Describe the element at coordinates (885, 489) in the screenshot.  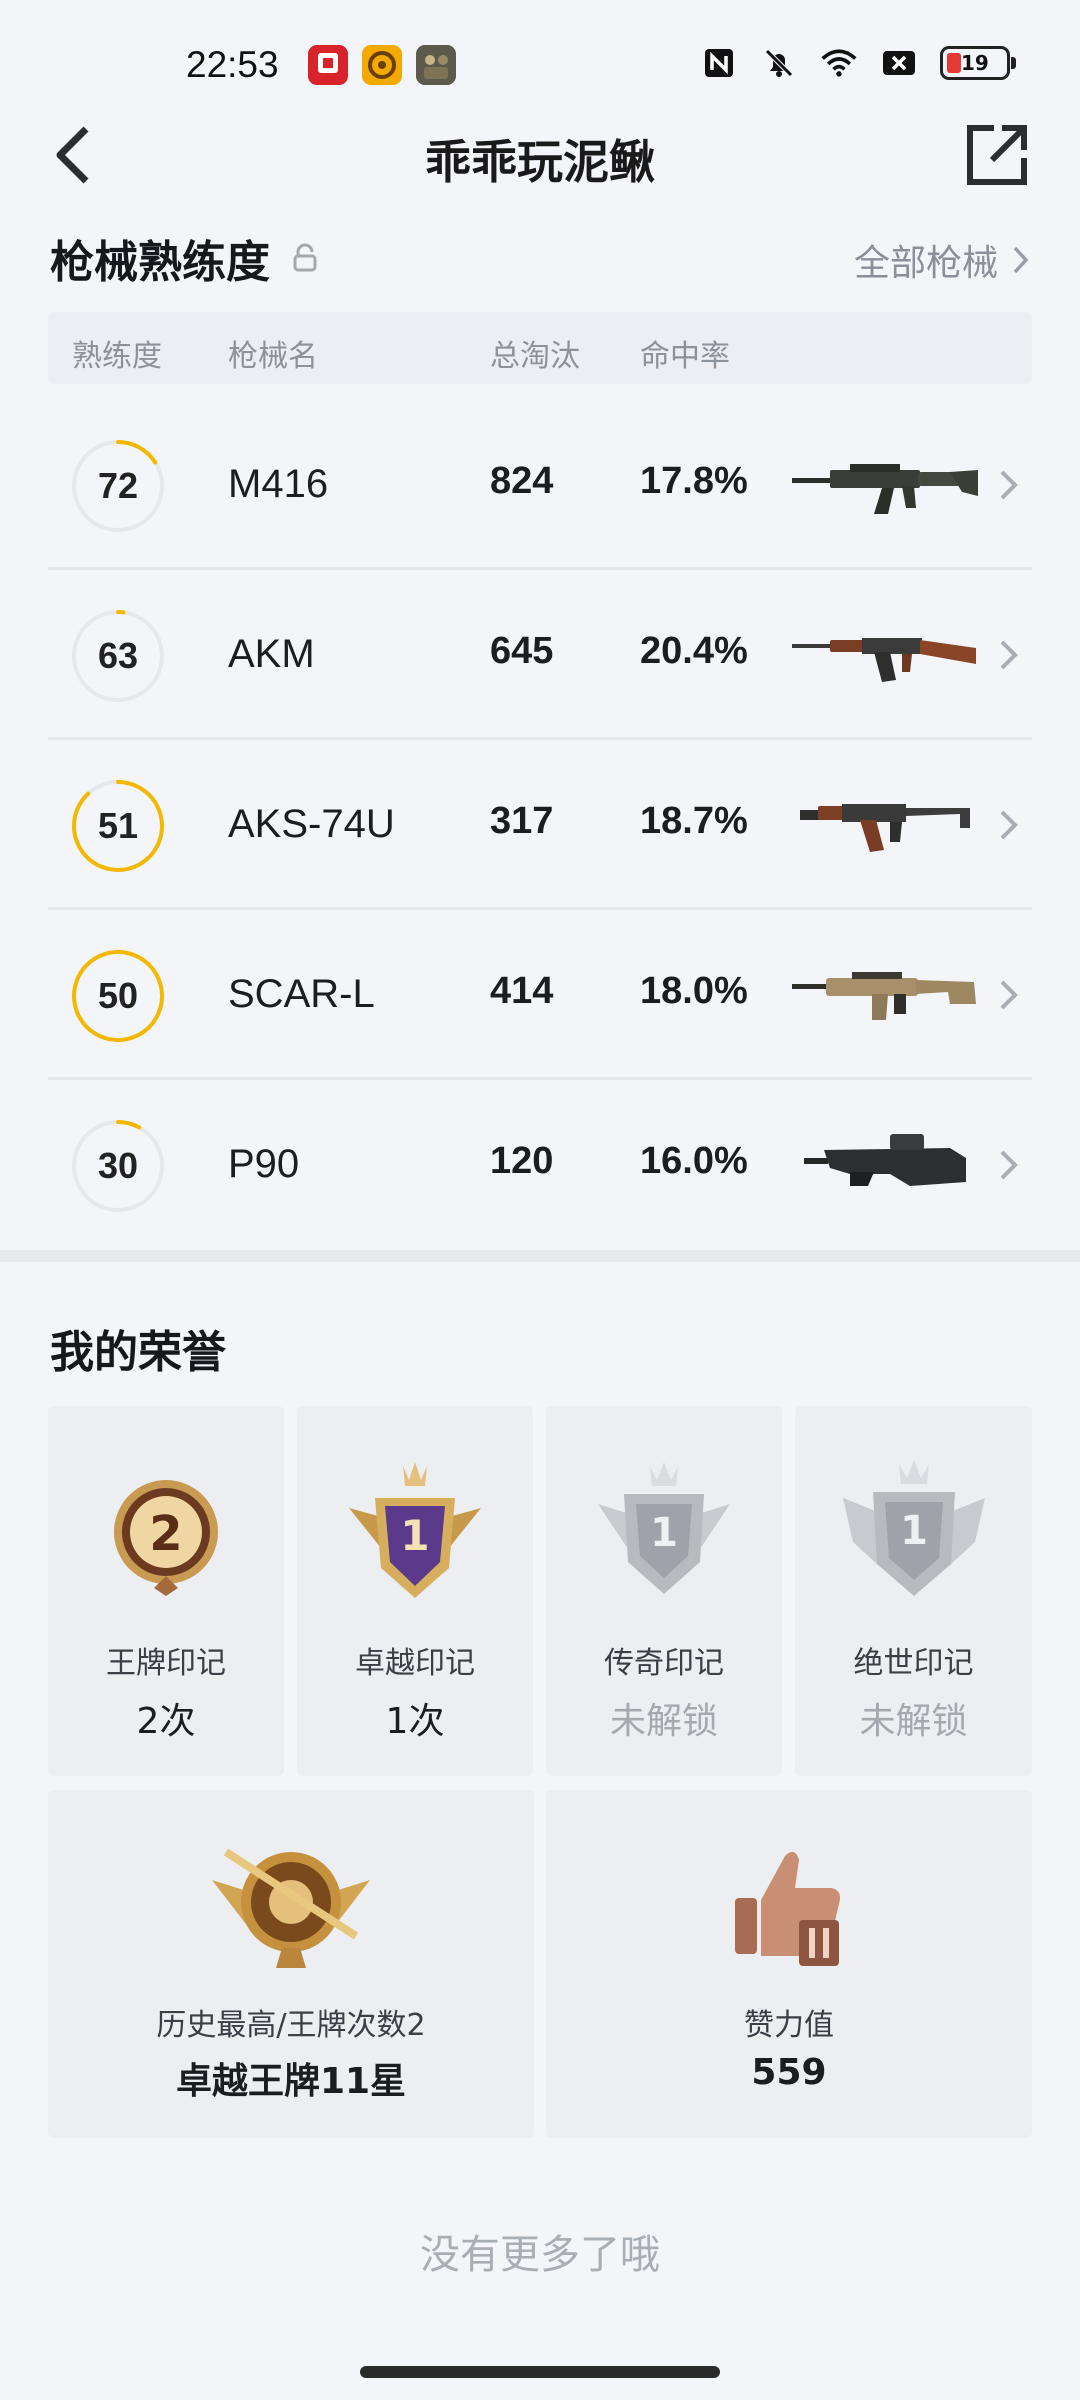
I see `m416-rifle-image` at that location.